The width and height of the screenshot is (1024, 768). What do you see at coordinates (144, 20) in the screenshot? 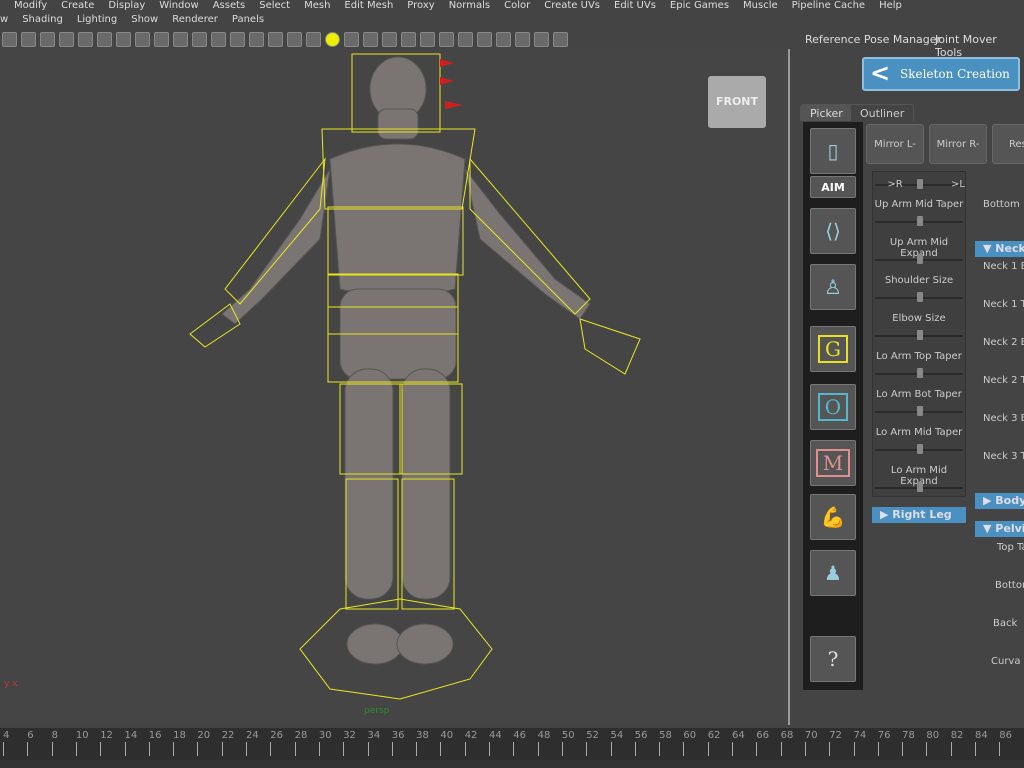
I see `view-menu-show: Show` at bounding box center [144, 20].